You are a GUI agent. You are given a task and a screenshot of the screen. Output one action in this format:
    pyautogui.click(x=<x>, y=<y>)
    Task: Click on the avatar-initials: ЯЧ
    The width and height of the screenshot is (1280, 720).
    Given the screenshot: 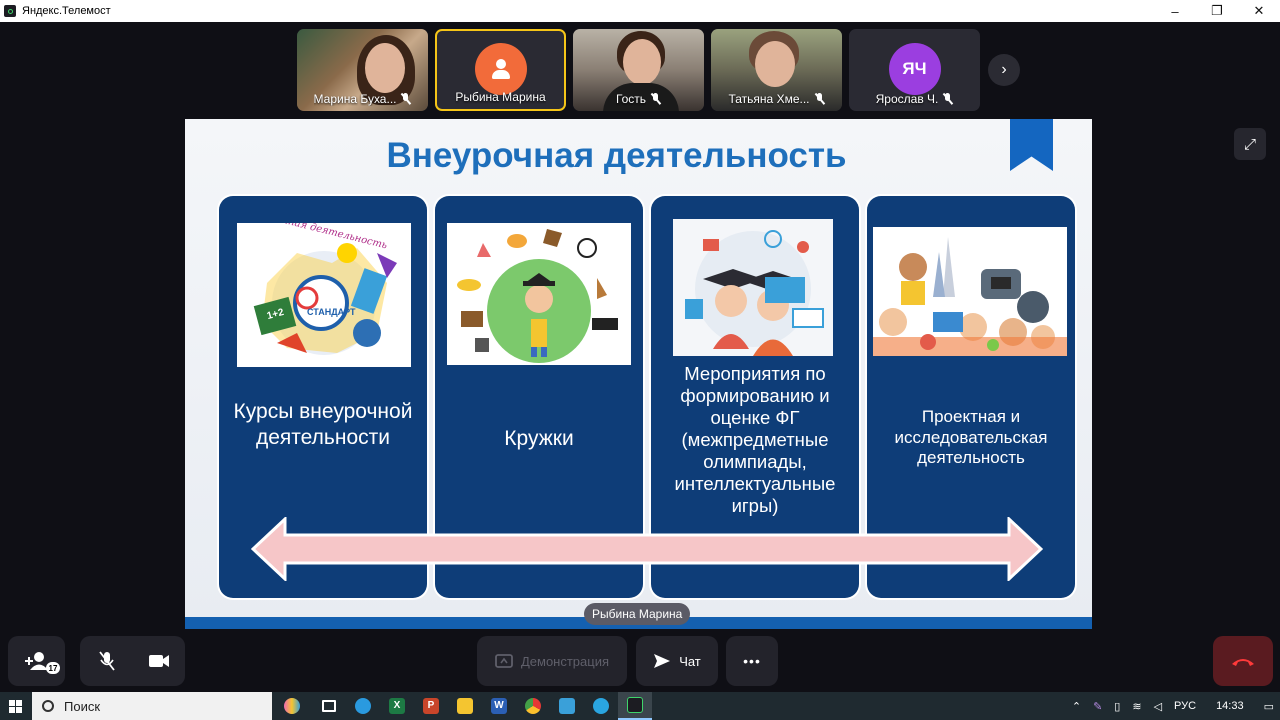 What is the action you would take?
    pyautogui.click(x=914, y=69)
    